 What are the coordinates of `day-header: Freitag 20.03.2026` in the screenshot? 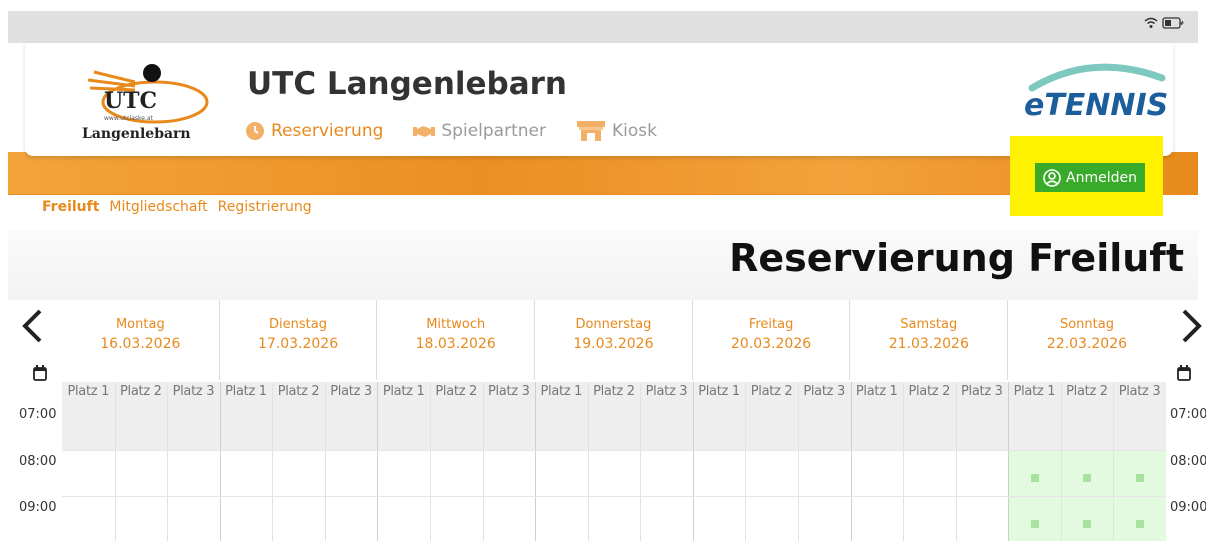 It's located at (772, 340).